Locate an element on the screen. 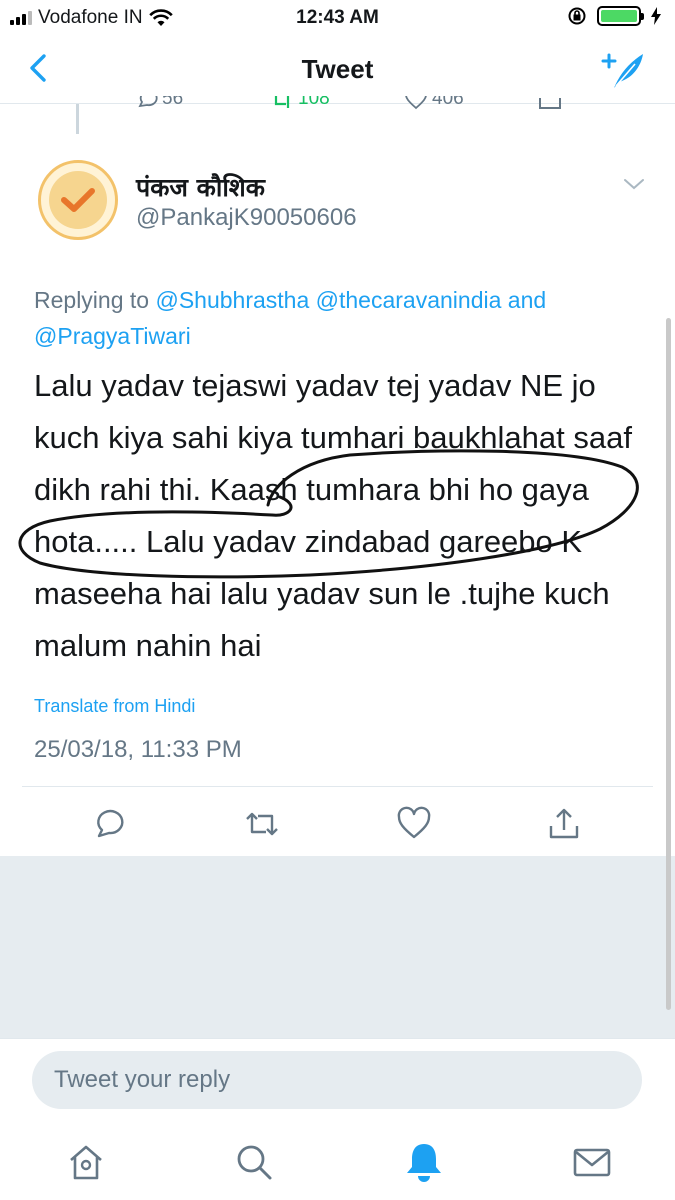  navigation-bar: Tweet is located at coordinates (337, 70).